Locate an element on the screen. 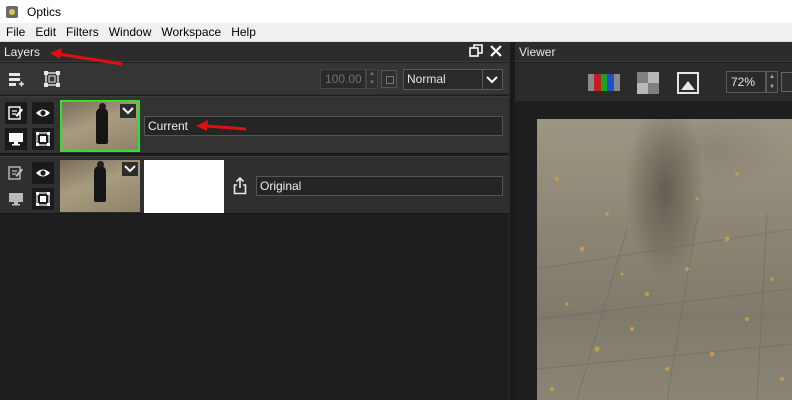  zoom-fit-button is located at coordinates (786, 82).